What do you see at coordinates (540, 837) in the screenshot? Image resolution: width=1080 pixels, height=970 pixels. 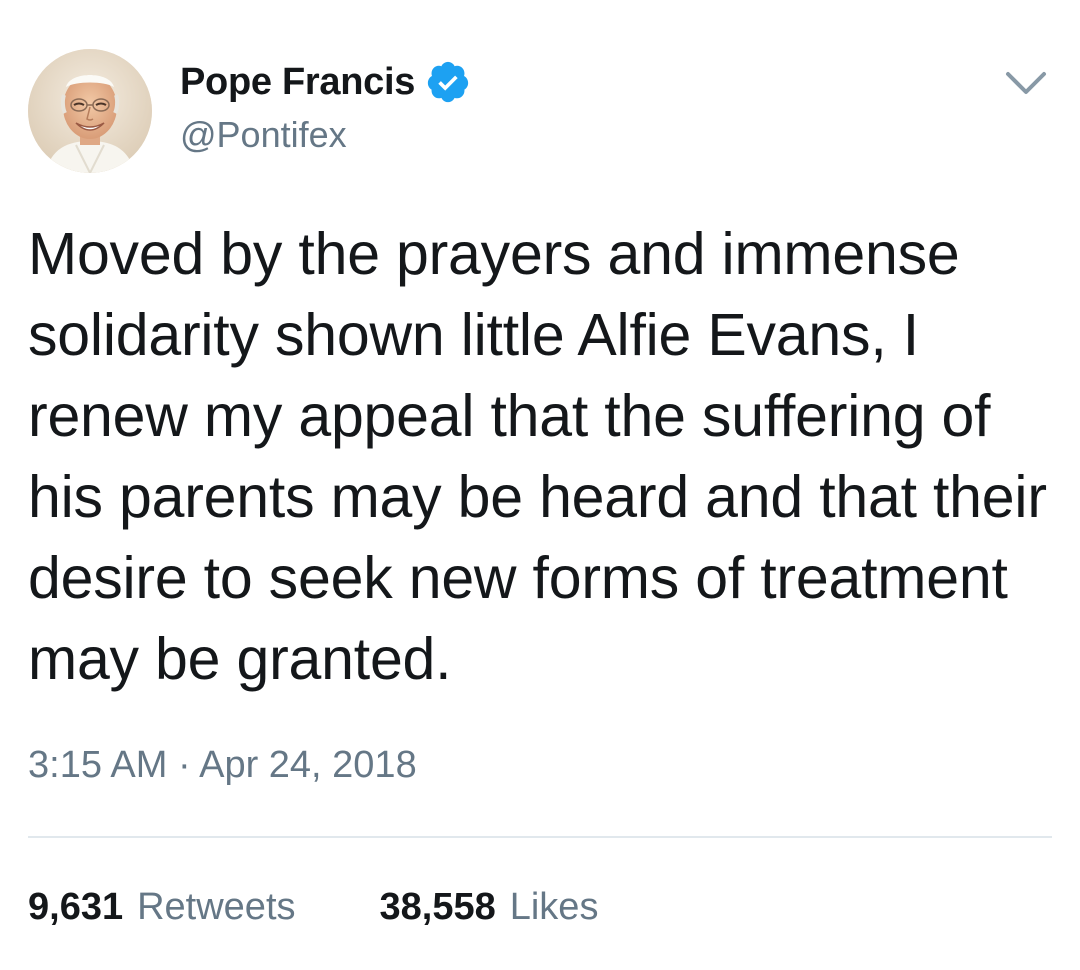 I see `divider` at bounding box center [540, 837].